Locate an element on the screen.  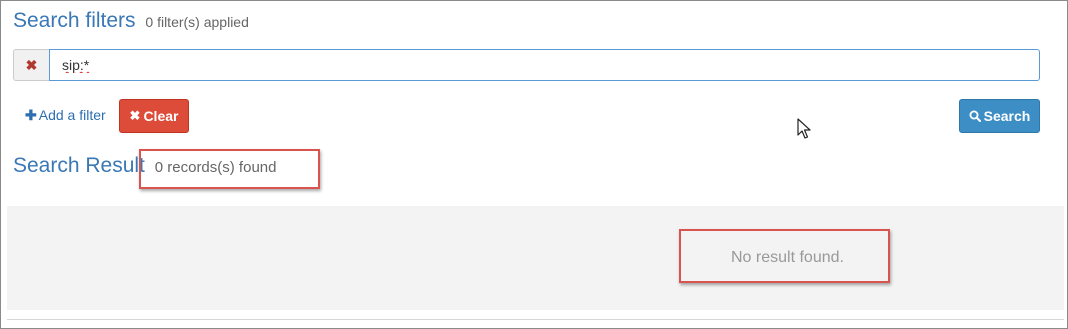
highlight-box-no-result is located at coordinates (784, 256).